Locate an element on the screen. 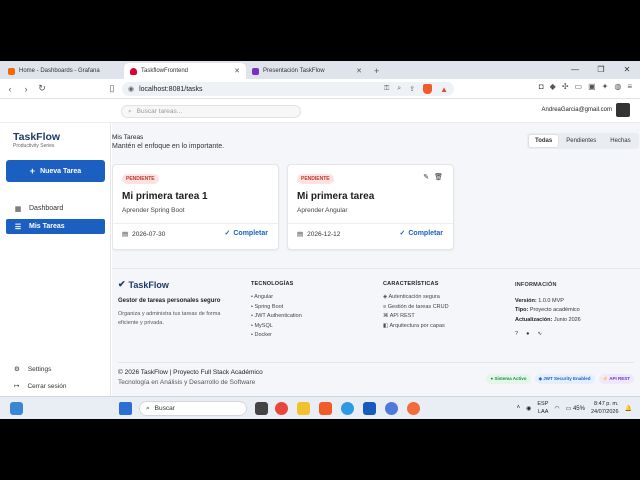 The image size is (640, 480). minimize-icon: — is located at coordinates (575, 70).